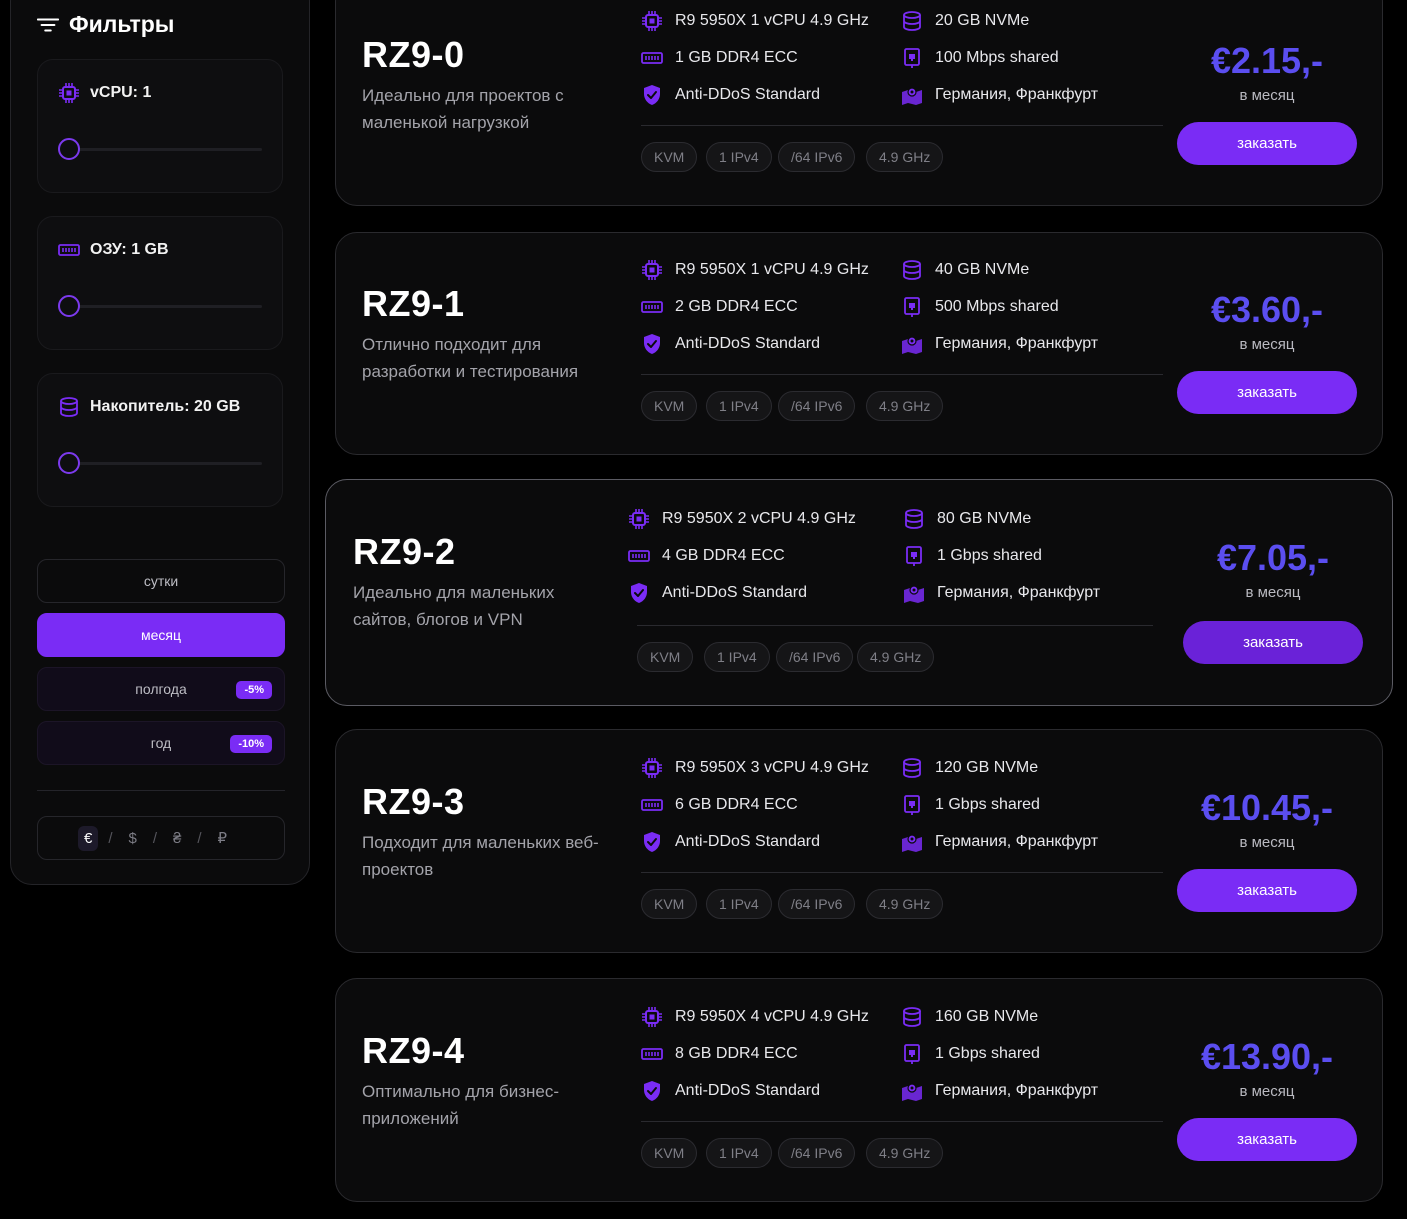 Image resolution: width=1407 pixels, height=1219 pixels. I want to click on period-halfyear-button: полгода -5%, so click(161, 689).